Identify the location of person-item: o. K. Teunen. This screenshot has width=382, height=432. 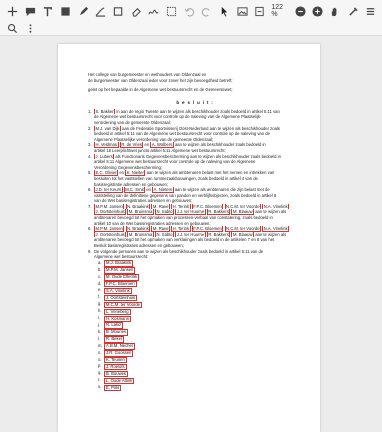
(200, 360).